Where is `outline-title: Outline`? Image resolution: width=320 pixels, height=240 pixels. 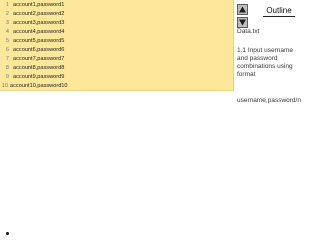 outline-title: Outline is located at coordinates (279, 11).